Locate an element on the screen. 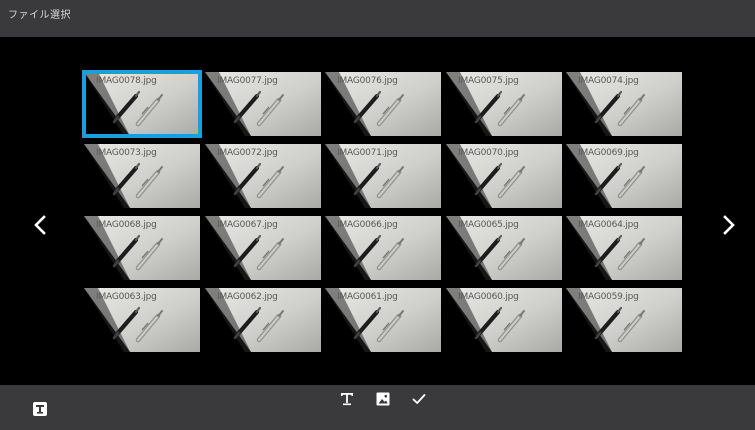 This screenshot has height=430, width=755. file-name-label: IMAG0069.jpg is located at coordinates (608, 153).